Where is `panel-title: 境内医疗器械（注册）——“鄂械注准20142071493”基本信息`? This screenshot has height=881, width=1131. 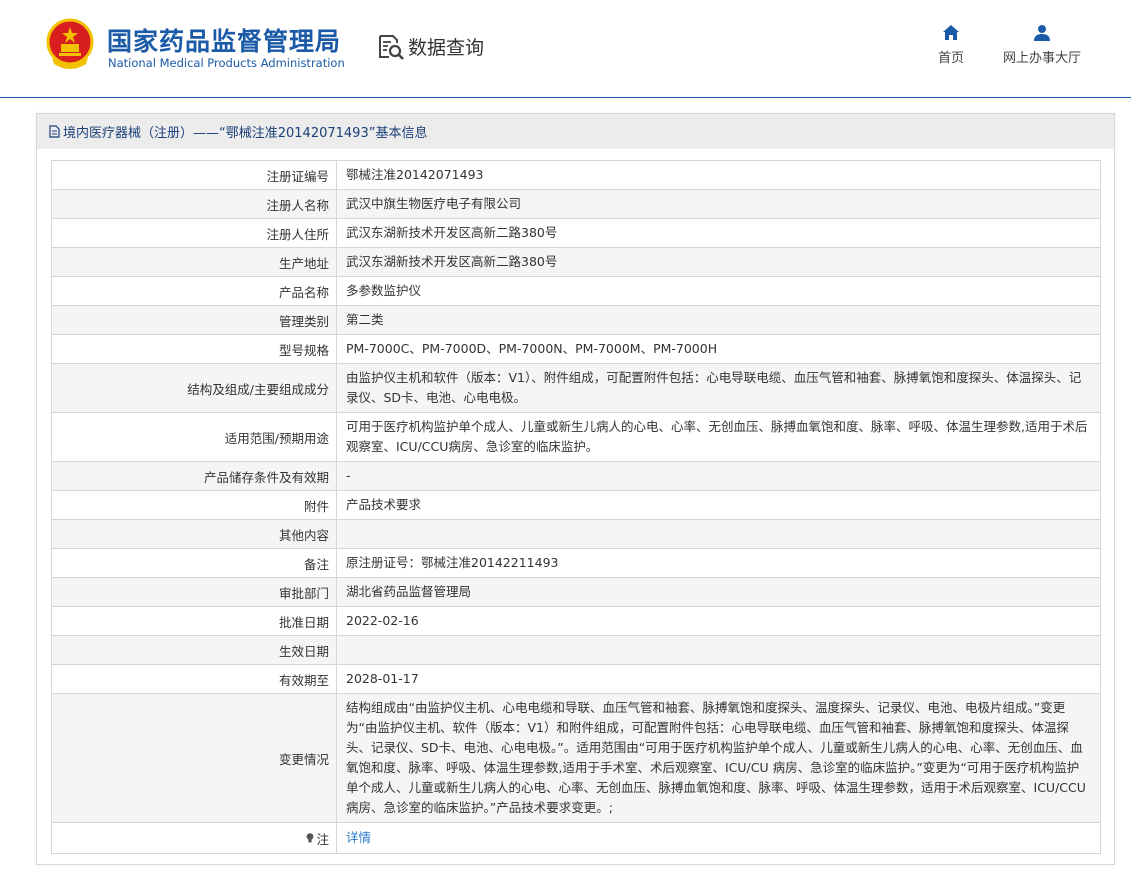
panel-title: 境内医疗器械（注册）——“鄂械注准20142071493”基本信息 is located at coordinates (245, 133).